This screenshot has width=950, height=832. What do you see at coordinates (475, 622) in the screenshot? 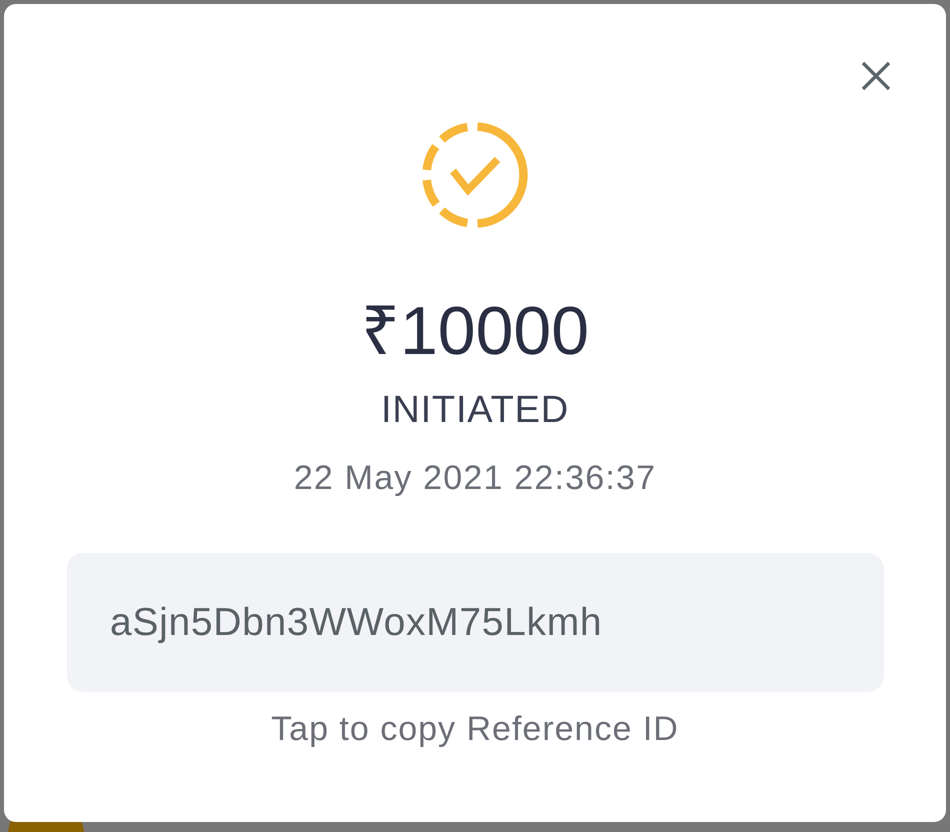
I see `reference-id-button: aSjn5Dbn3WWoxM75Lkmh` at bounding box center [475, 622].